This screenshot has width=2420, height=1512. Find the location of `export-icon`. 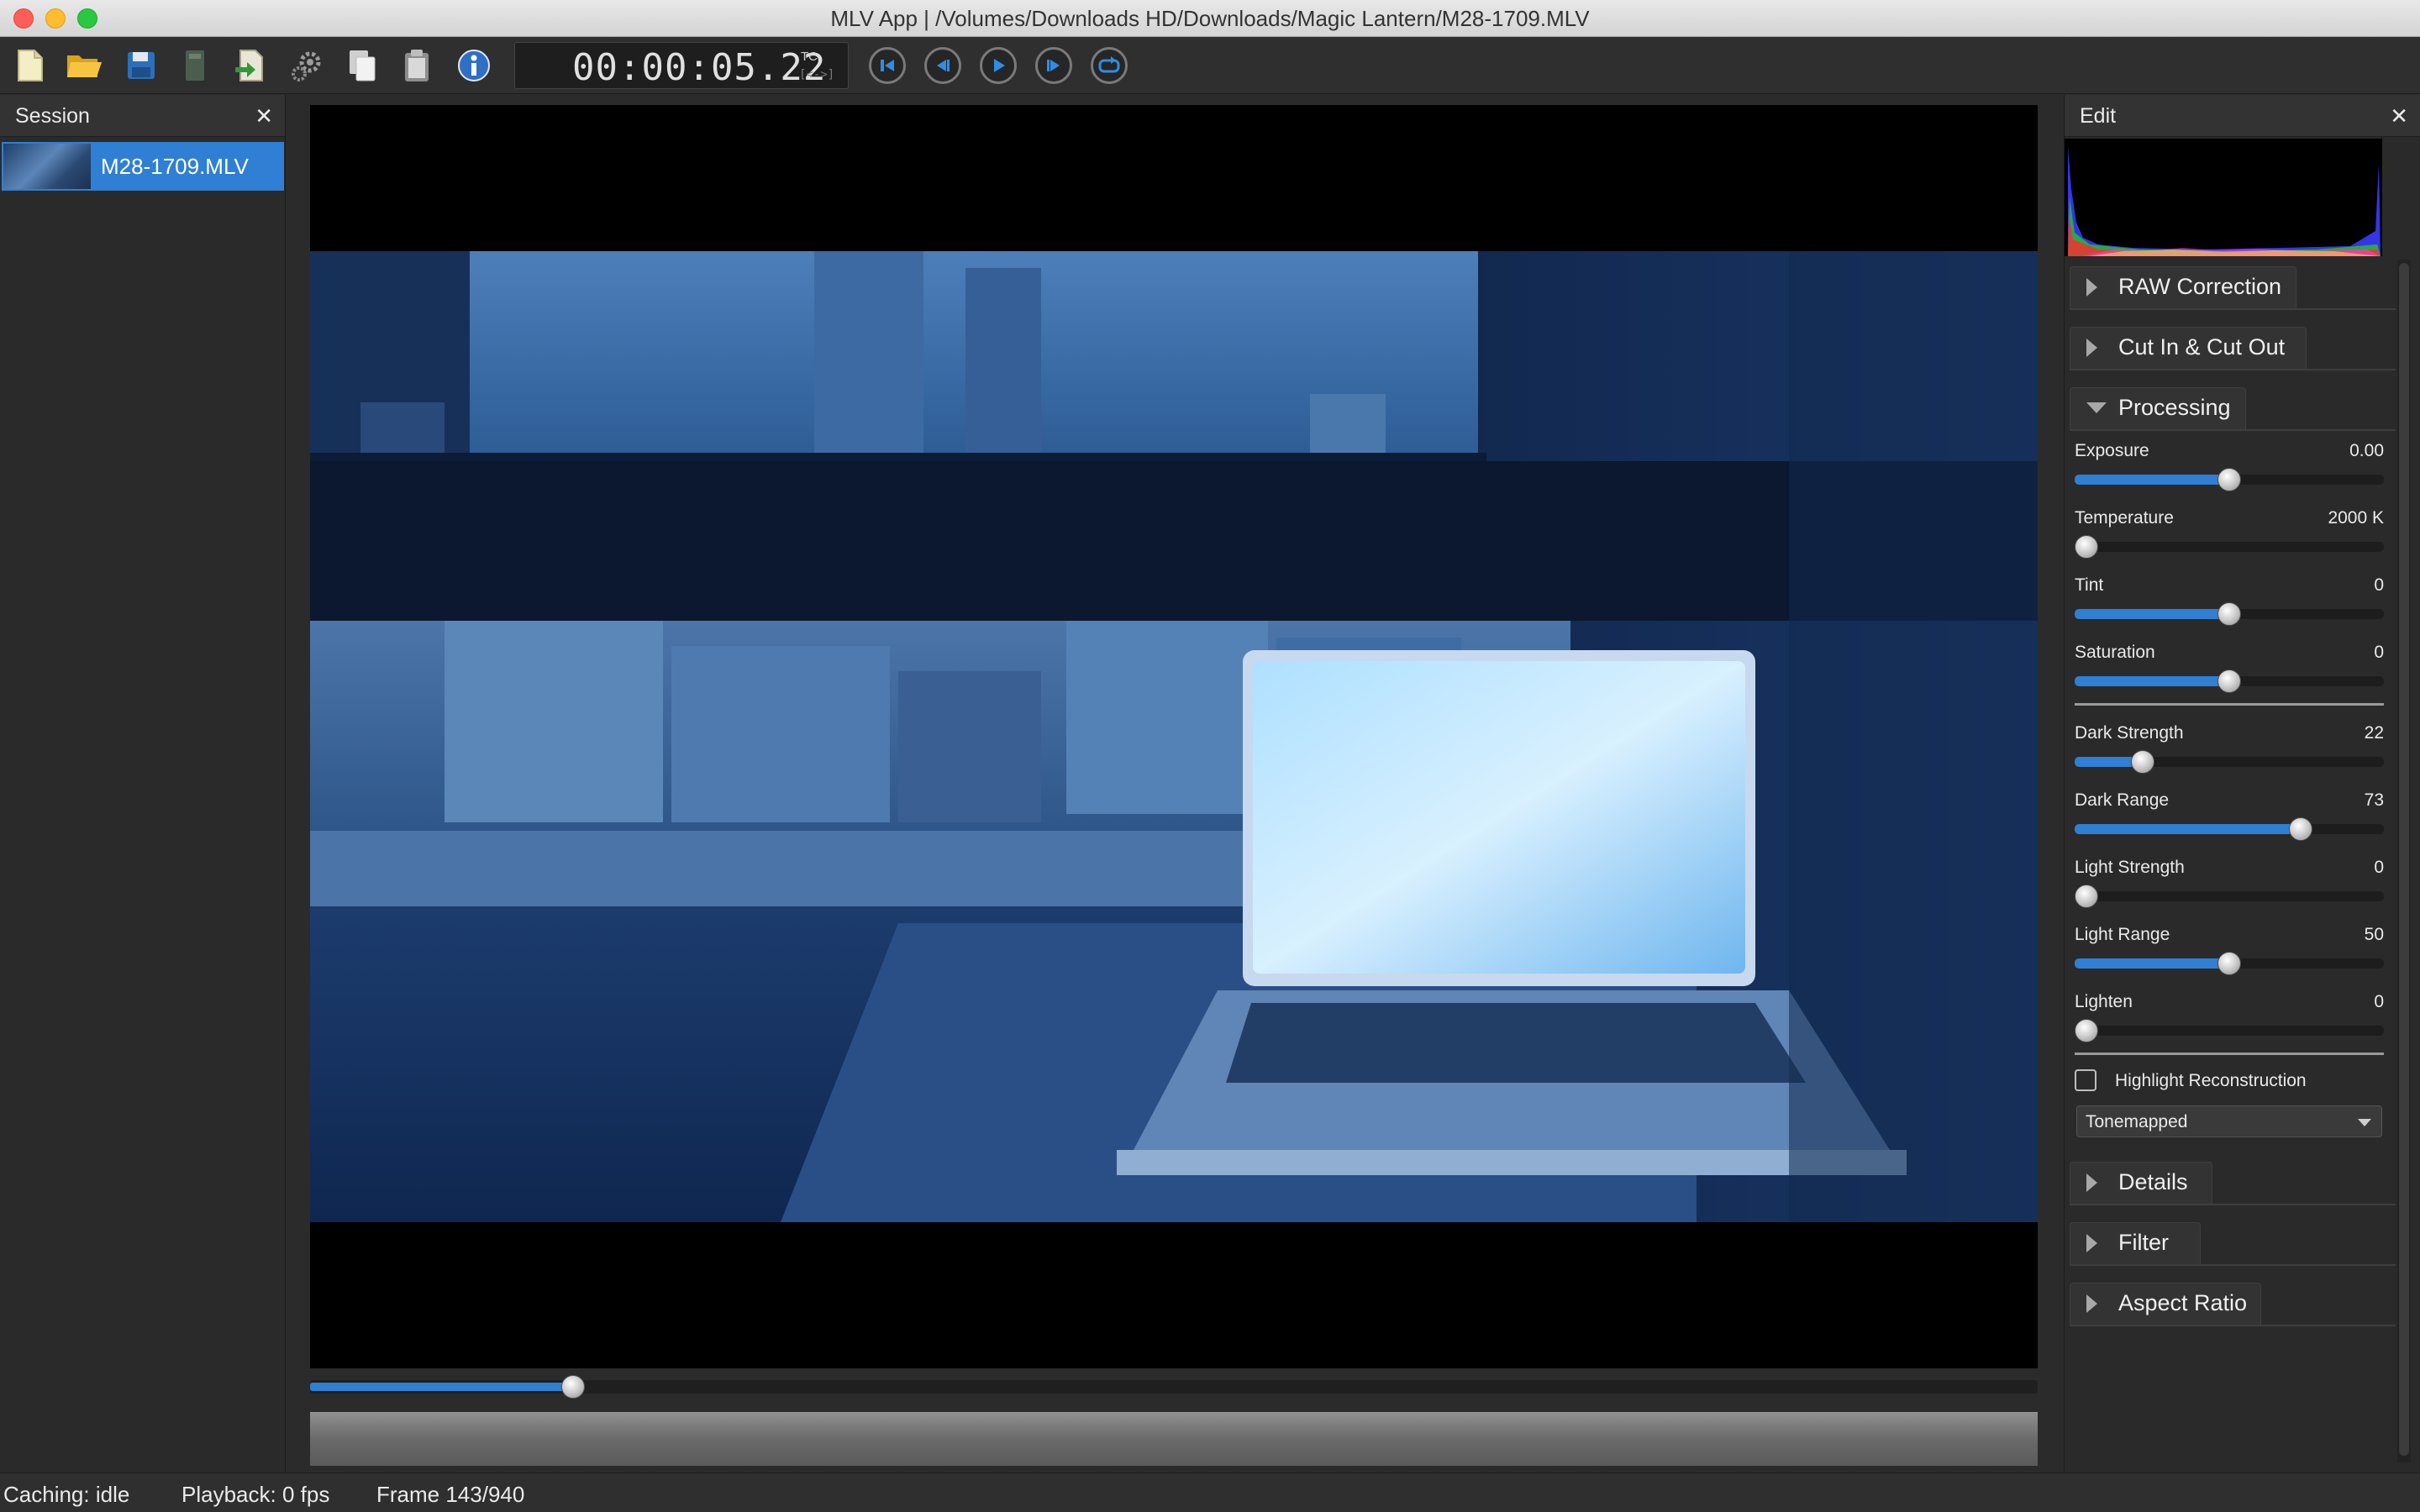

export-icon is located at coordinates (250, 65).